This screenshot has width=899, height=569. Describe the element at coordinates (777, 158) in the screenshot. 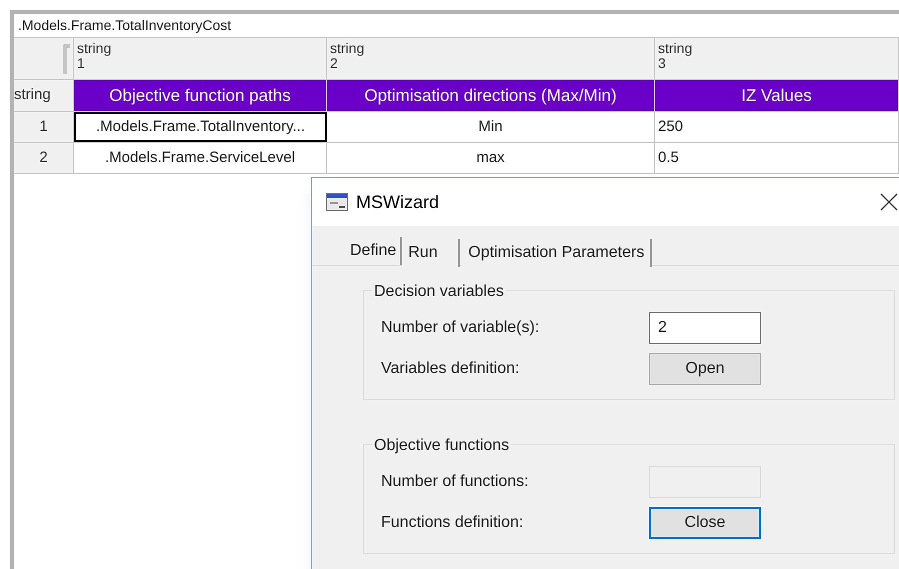

I see `table-cell: 0.5` at that location.